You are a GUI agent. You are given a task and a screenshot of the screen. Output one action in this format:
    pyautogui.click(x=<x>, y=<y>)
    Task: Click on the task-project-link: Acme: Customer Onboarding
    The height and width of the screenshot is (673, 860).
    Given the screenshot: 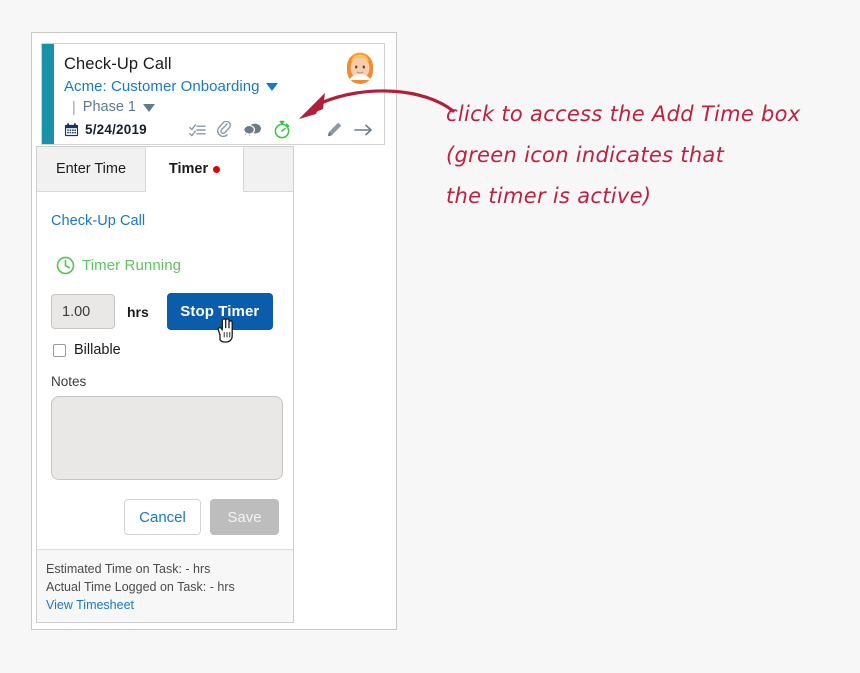 What is the action you would take?
    pyautogui.click(x=162, y=86)
    